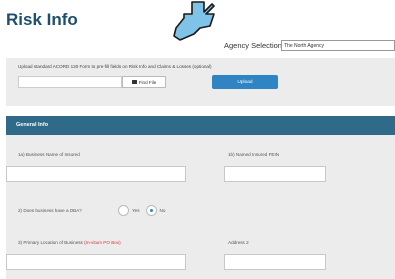  Describe the element at coordinates (275, 262) in the screenshot. I see `address2-input` at that location.